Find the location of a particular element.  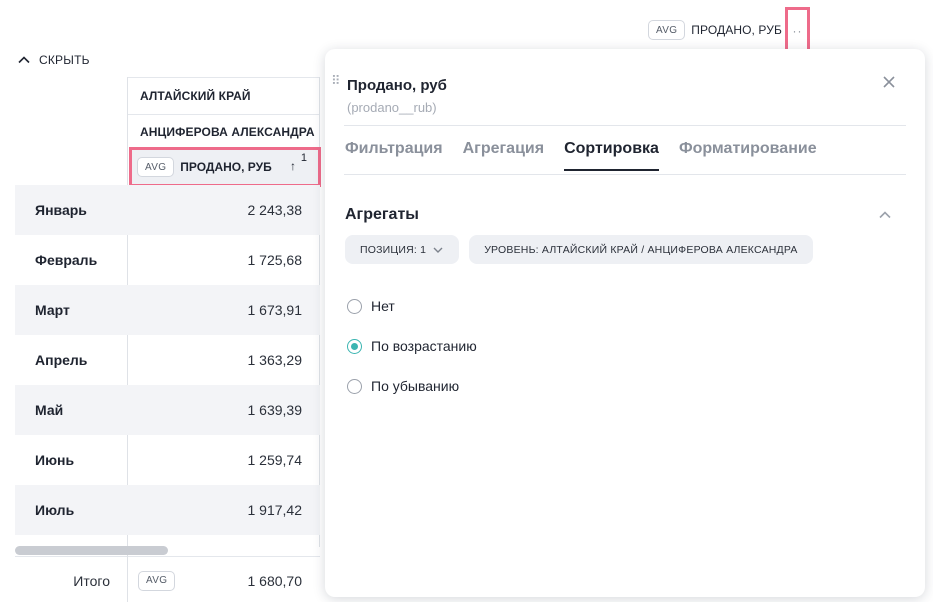

position-chip-label: ПОЗИЦИЯ: 1 is located at coordinates (393, 249).